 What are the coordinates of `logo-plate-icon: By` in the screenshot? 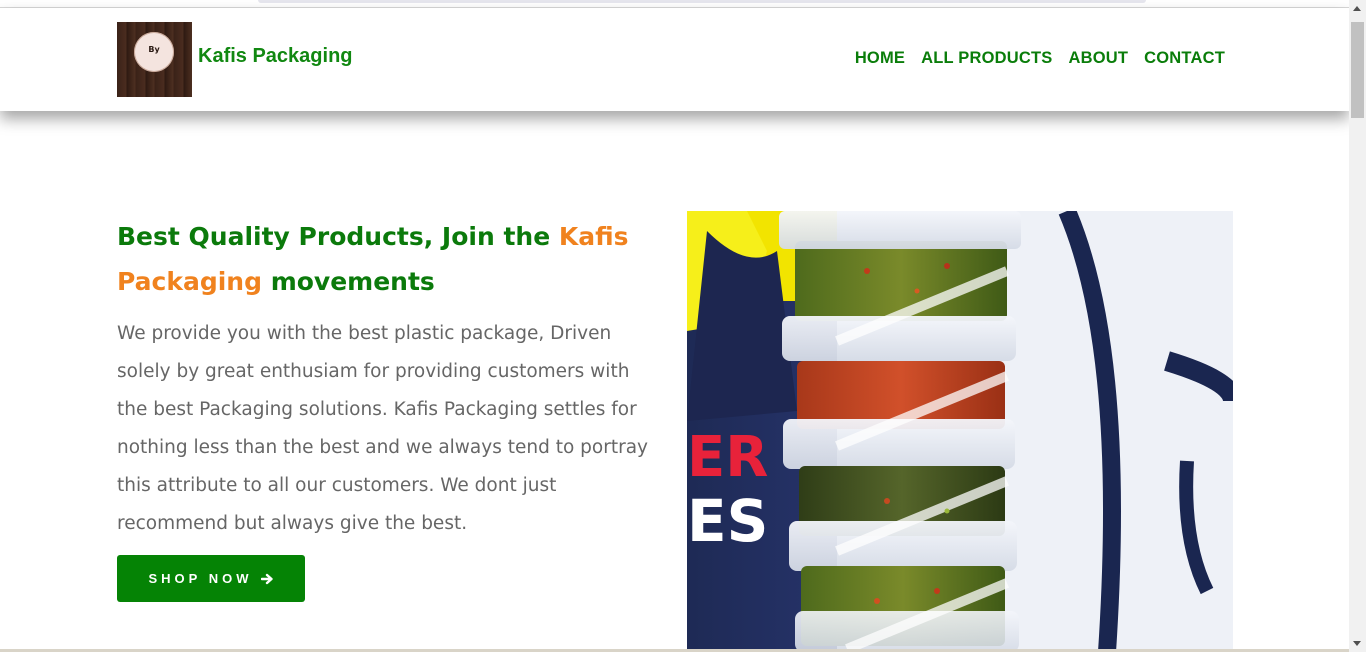 It's located at (154, 52).